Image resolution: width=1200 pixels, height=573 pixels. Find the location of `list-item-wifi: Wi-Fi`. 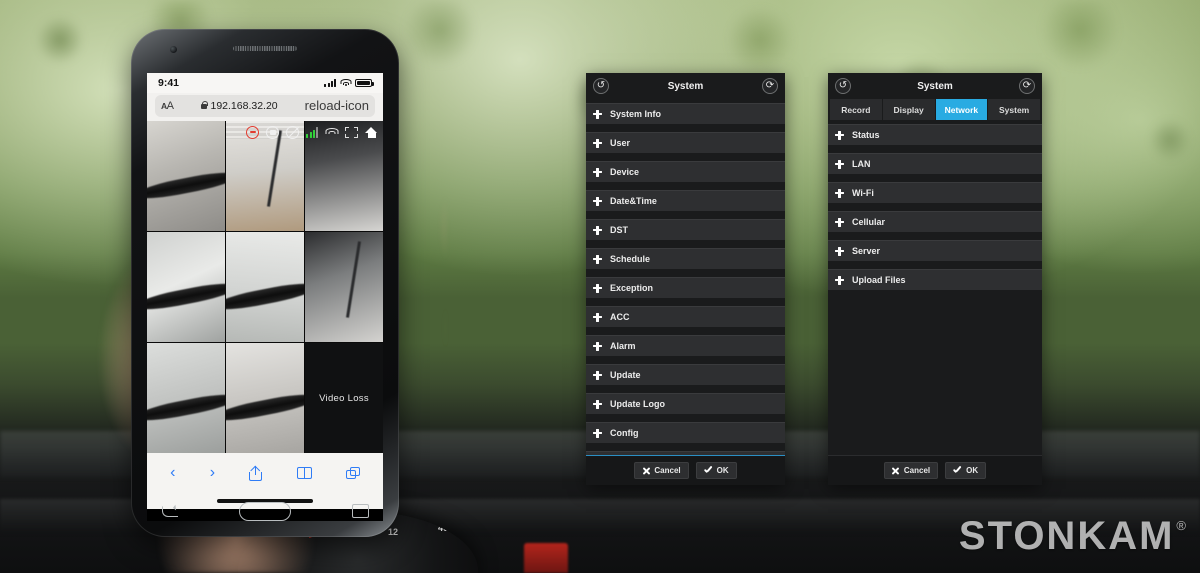

list-item-wifi: Wi-Fi is located at coordinates (935, 192).